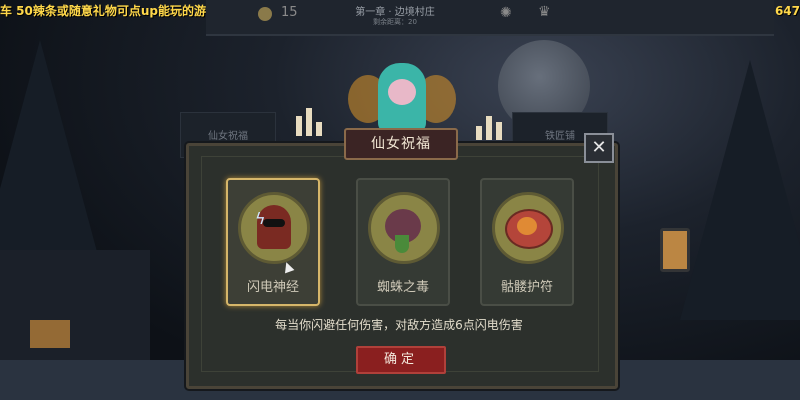 The image size is (800, 400). I want to click on street-lamp, so click(675, 250).